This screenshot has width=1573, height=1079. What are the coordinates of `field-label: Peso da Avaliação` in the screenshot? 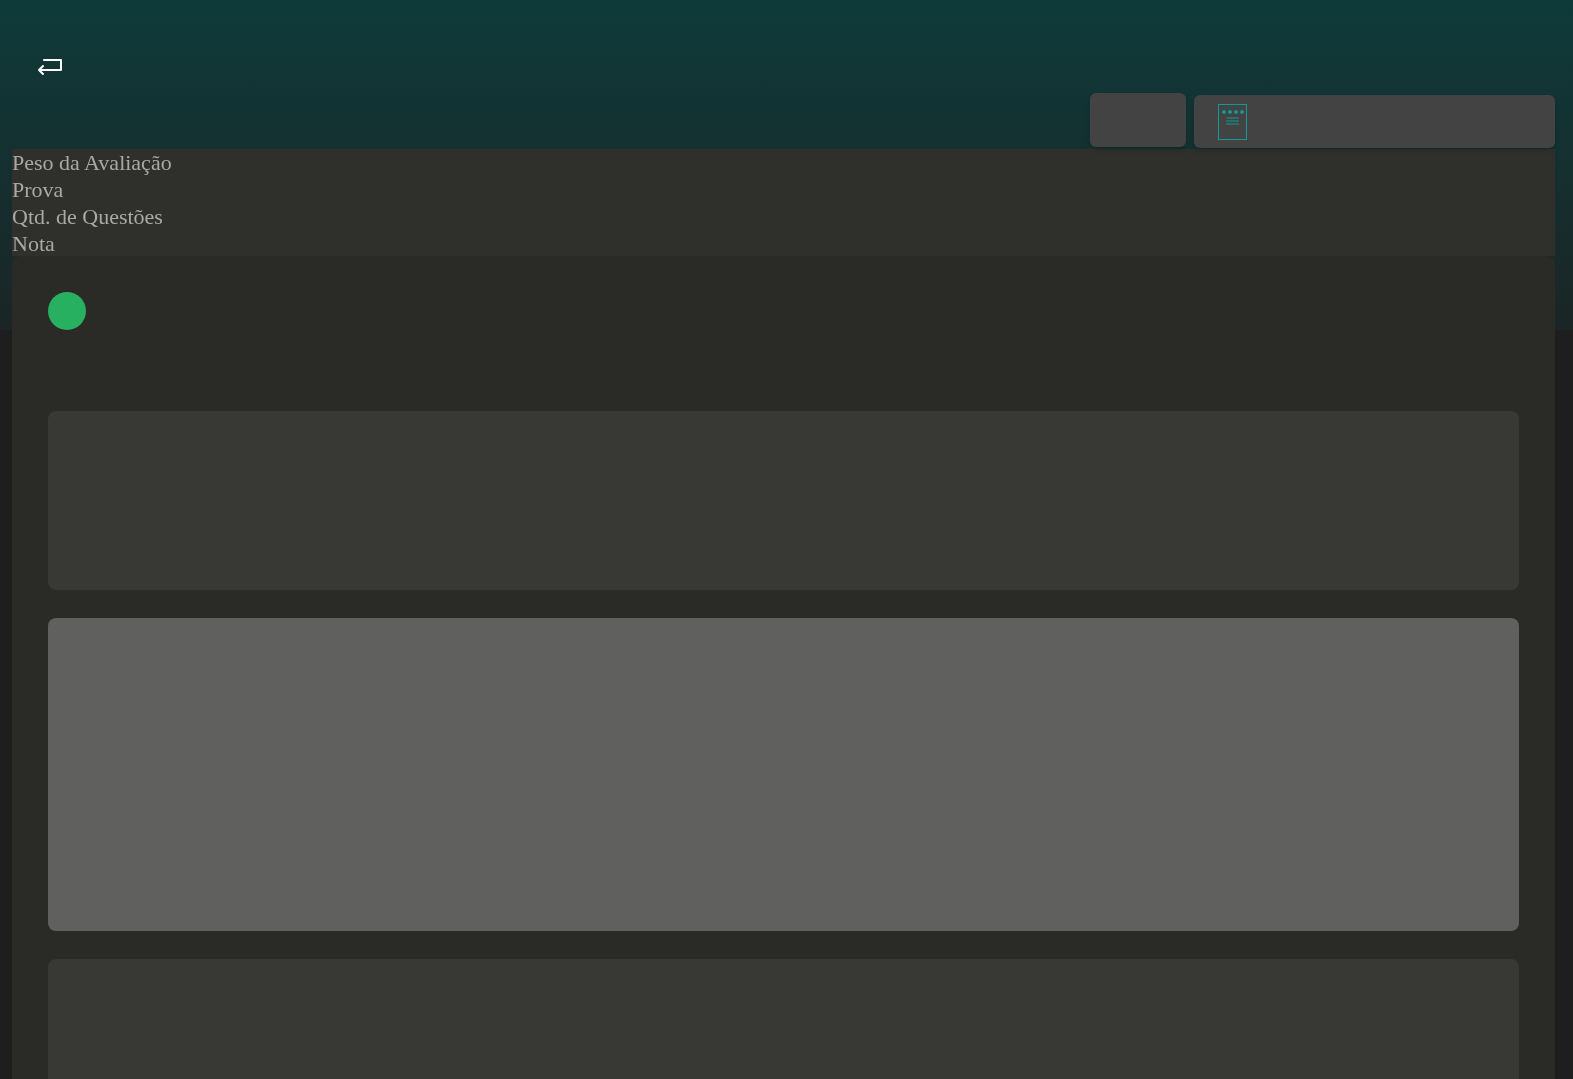 It's located at (92, 162).